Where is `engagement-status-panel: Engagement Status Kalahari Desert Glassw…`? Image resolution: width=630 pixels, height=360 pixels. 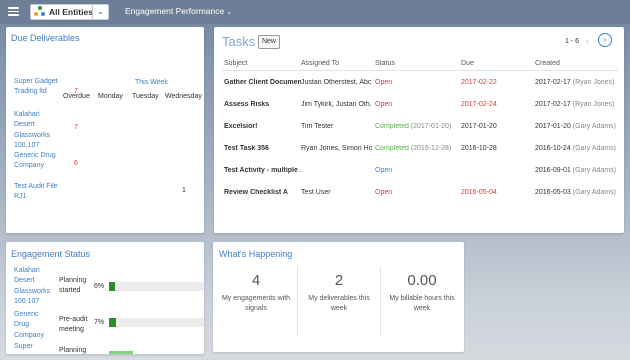 engagement-status-panel: Engagement Status Kalahari Desert Glassw… is located at coordinates (105, 298).